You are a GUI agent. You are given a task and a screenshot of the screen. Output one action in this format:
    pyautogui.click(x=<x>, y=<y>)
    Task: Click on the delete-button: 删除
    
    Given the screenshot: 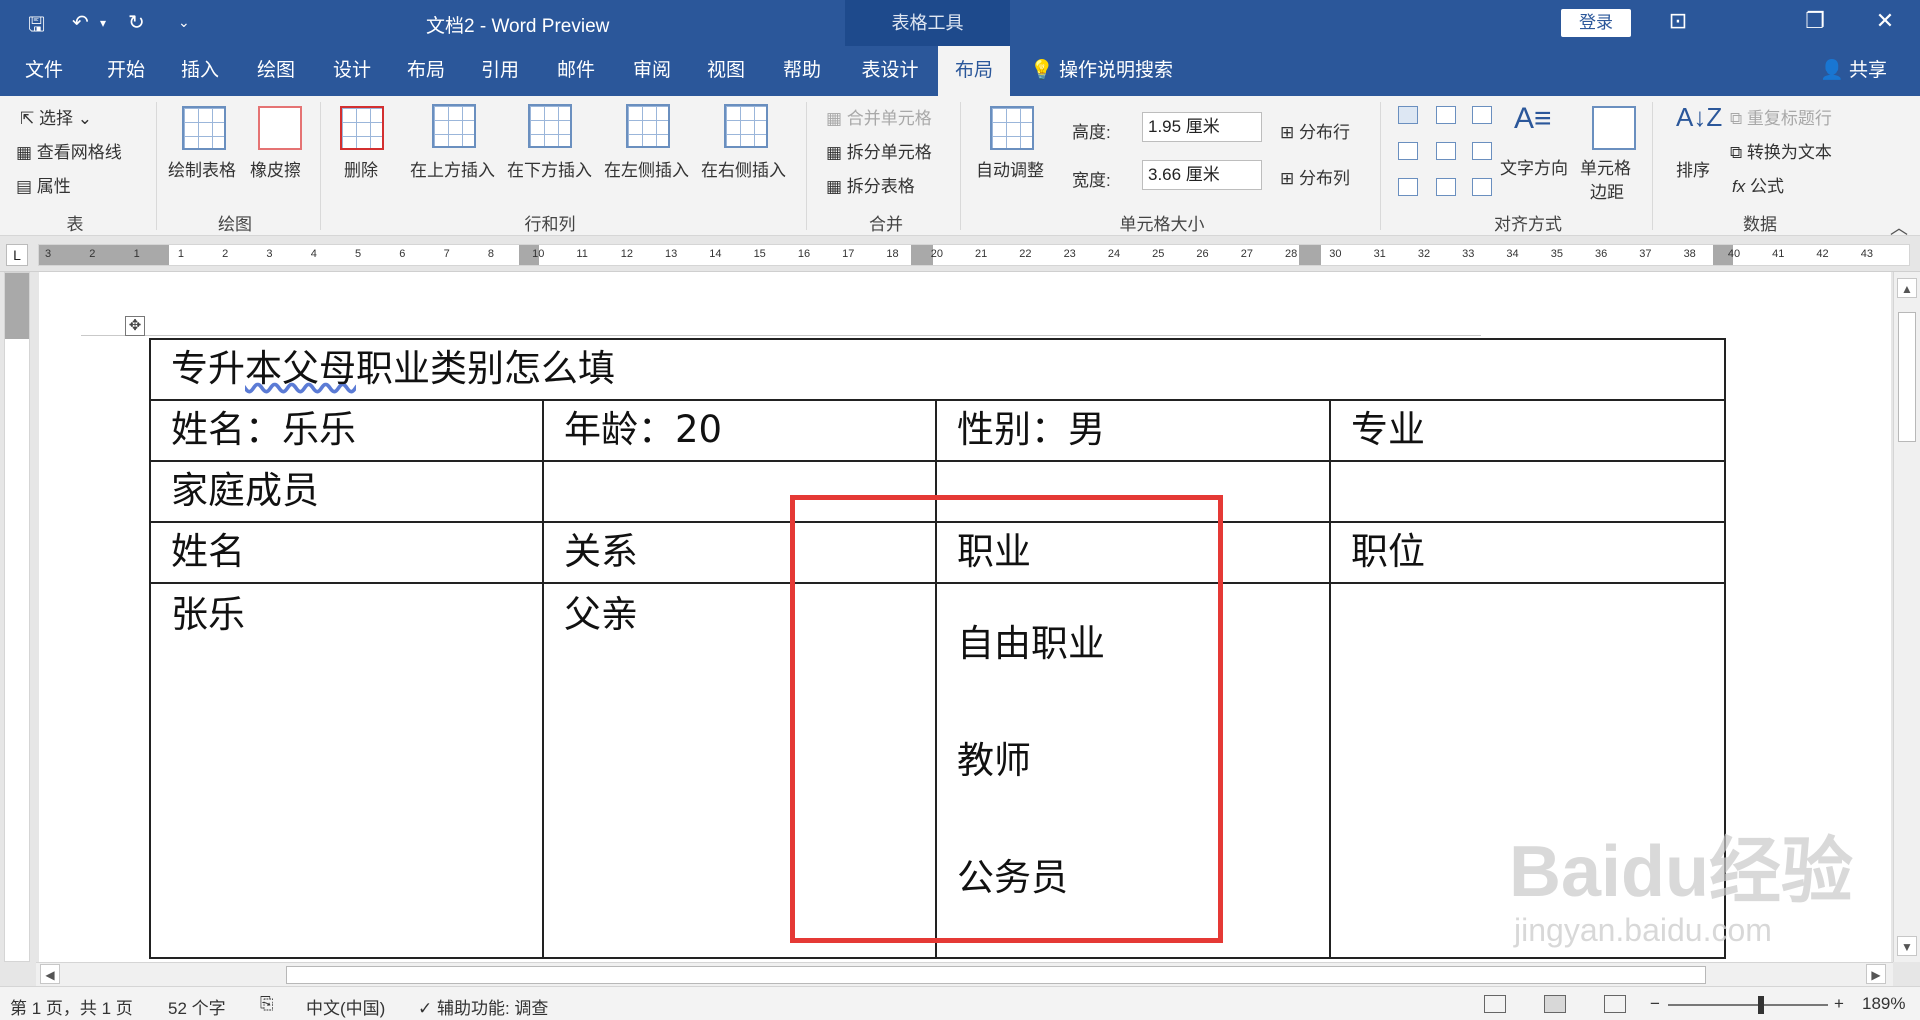 What is the action you would take?
    pyautogui.click(x=361, y=168)
    